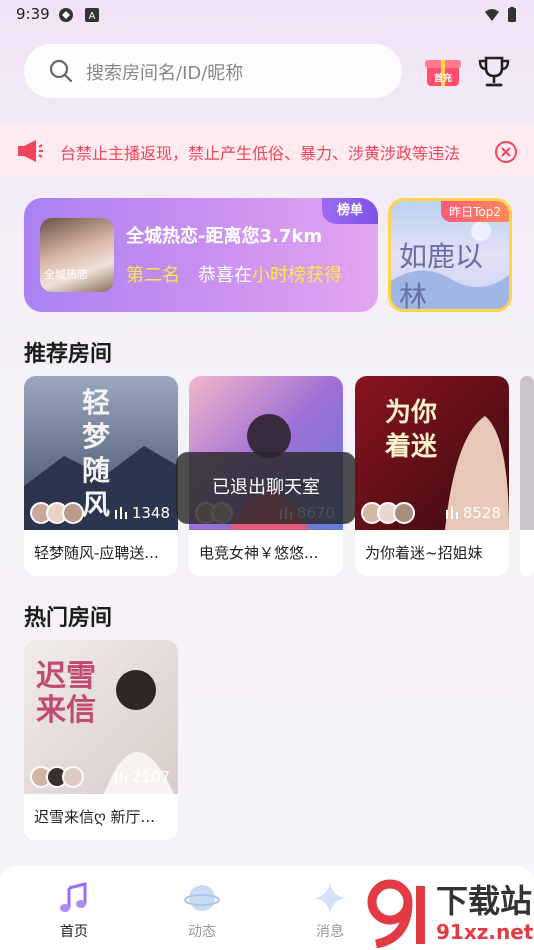 The image size is (534, 950). What do you see at coordinates (267, 15) in the screenshot?
I see `status-bar: 9:39 A` at bounding box center [267, 15].